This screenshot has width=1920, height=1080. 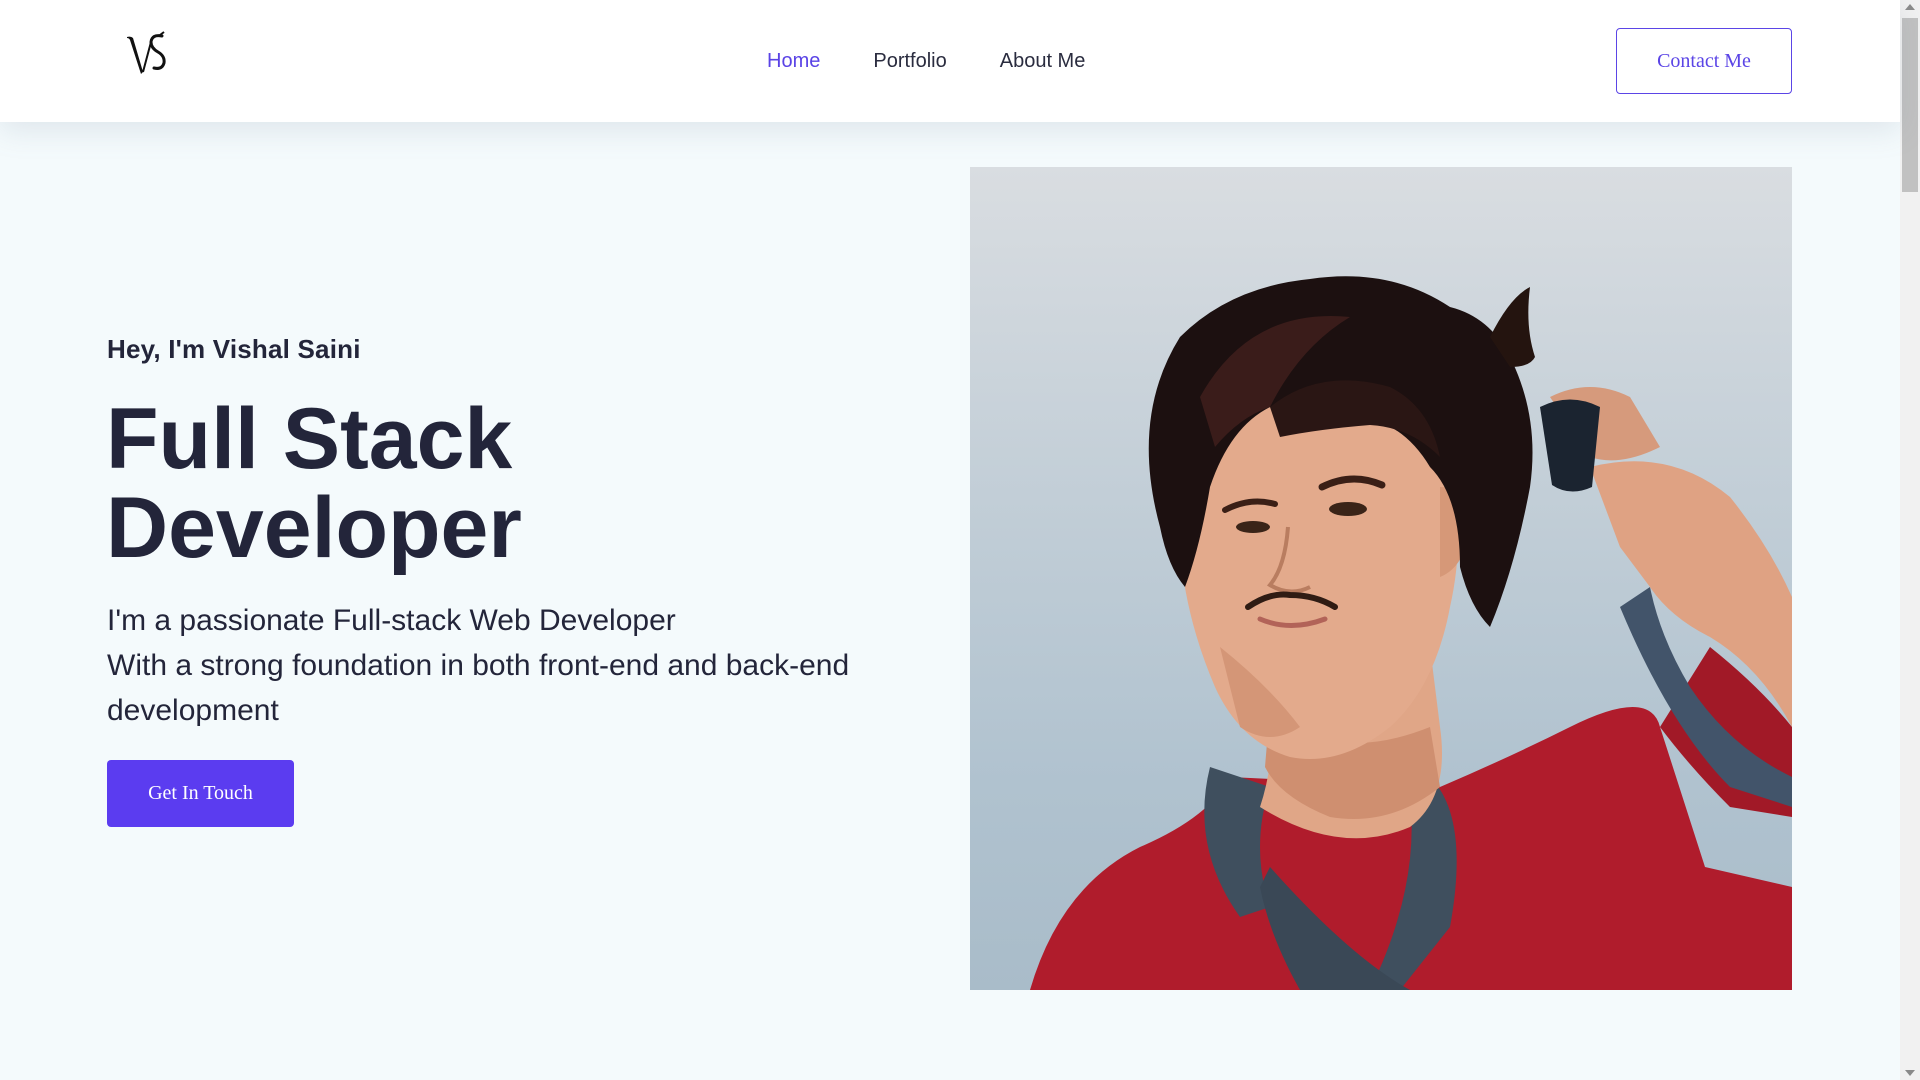 I want to click on tagline-line-3: development, so click(x=193, y=710).